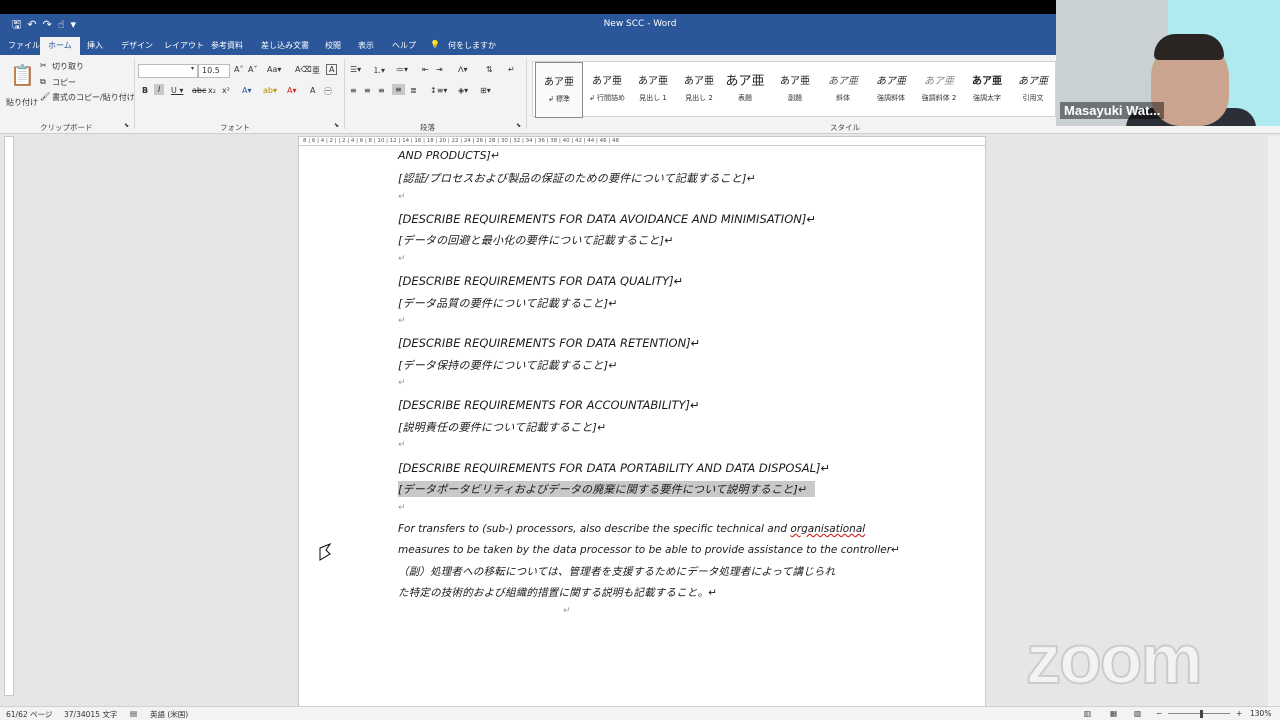 The height and width of the screenshot is (720, 1280). I want to click on style-name: 副題, so click(795, 98).